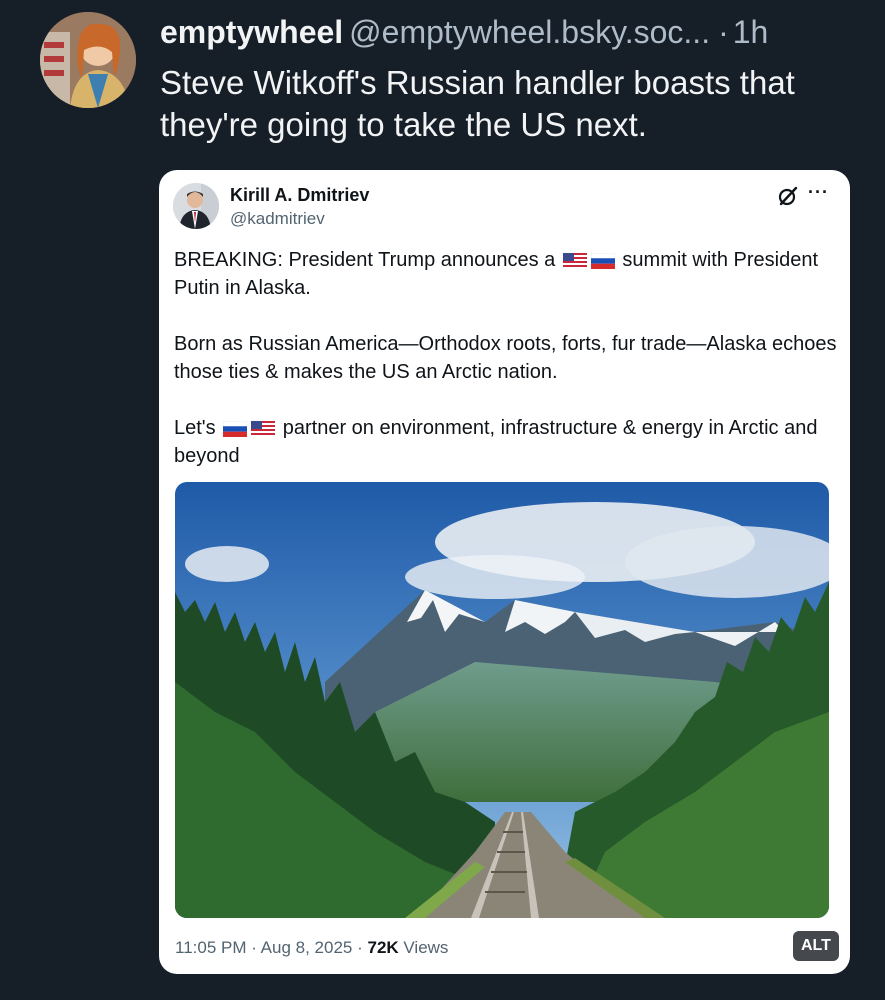 Image resolution: width=885 pixels, height=1000 pixels. I want to click on views-count: 72K, so click(383, 947).